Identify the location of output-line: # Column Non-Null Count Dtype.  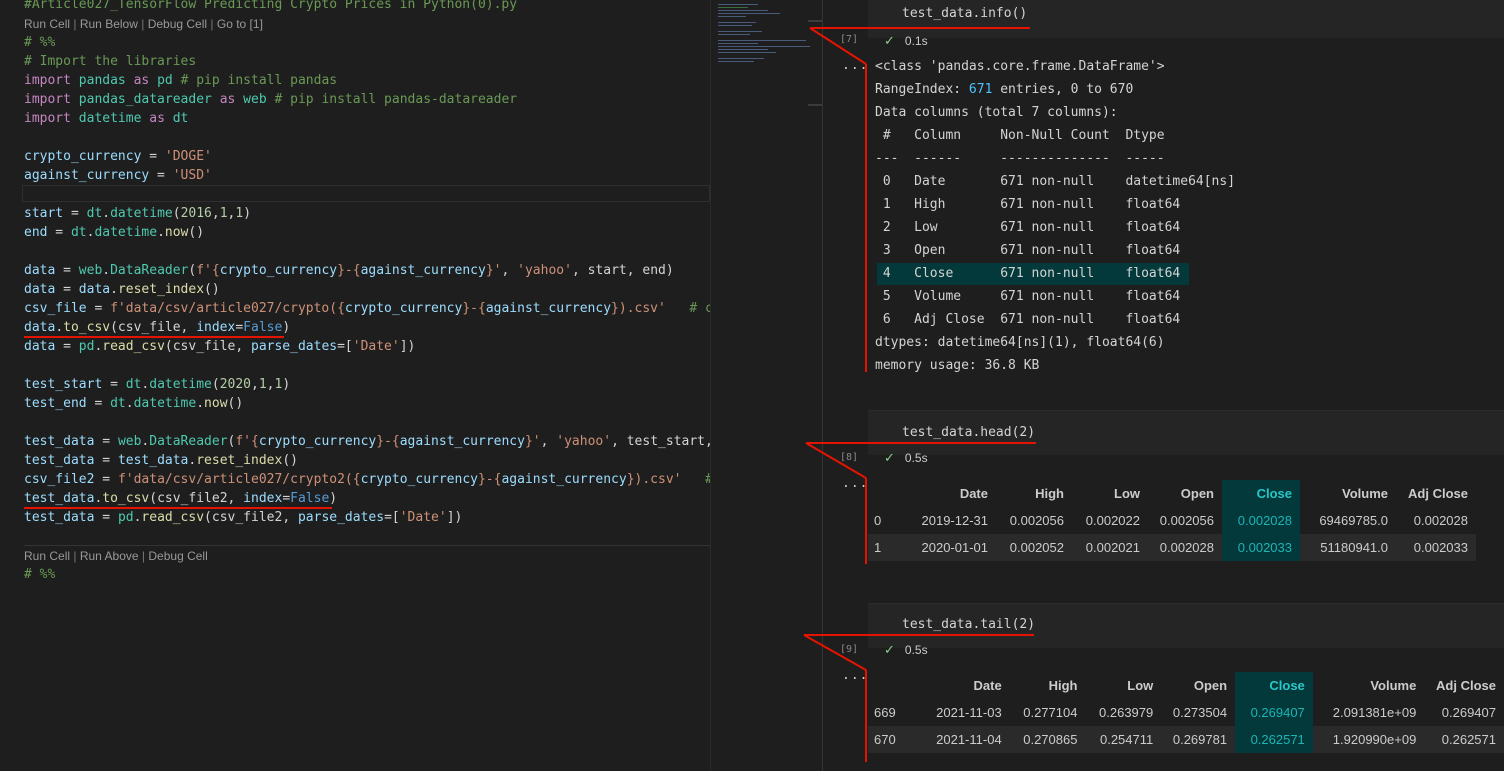
(1020, 135).